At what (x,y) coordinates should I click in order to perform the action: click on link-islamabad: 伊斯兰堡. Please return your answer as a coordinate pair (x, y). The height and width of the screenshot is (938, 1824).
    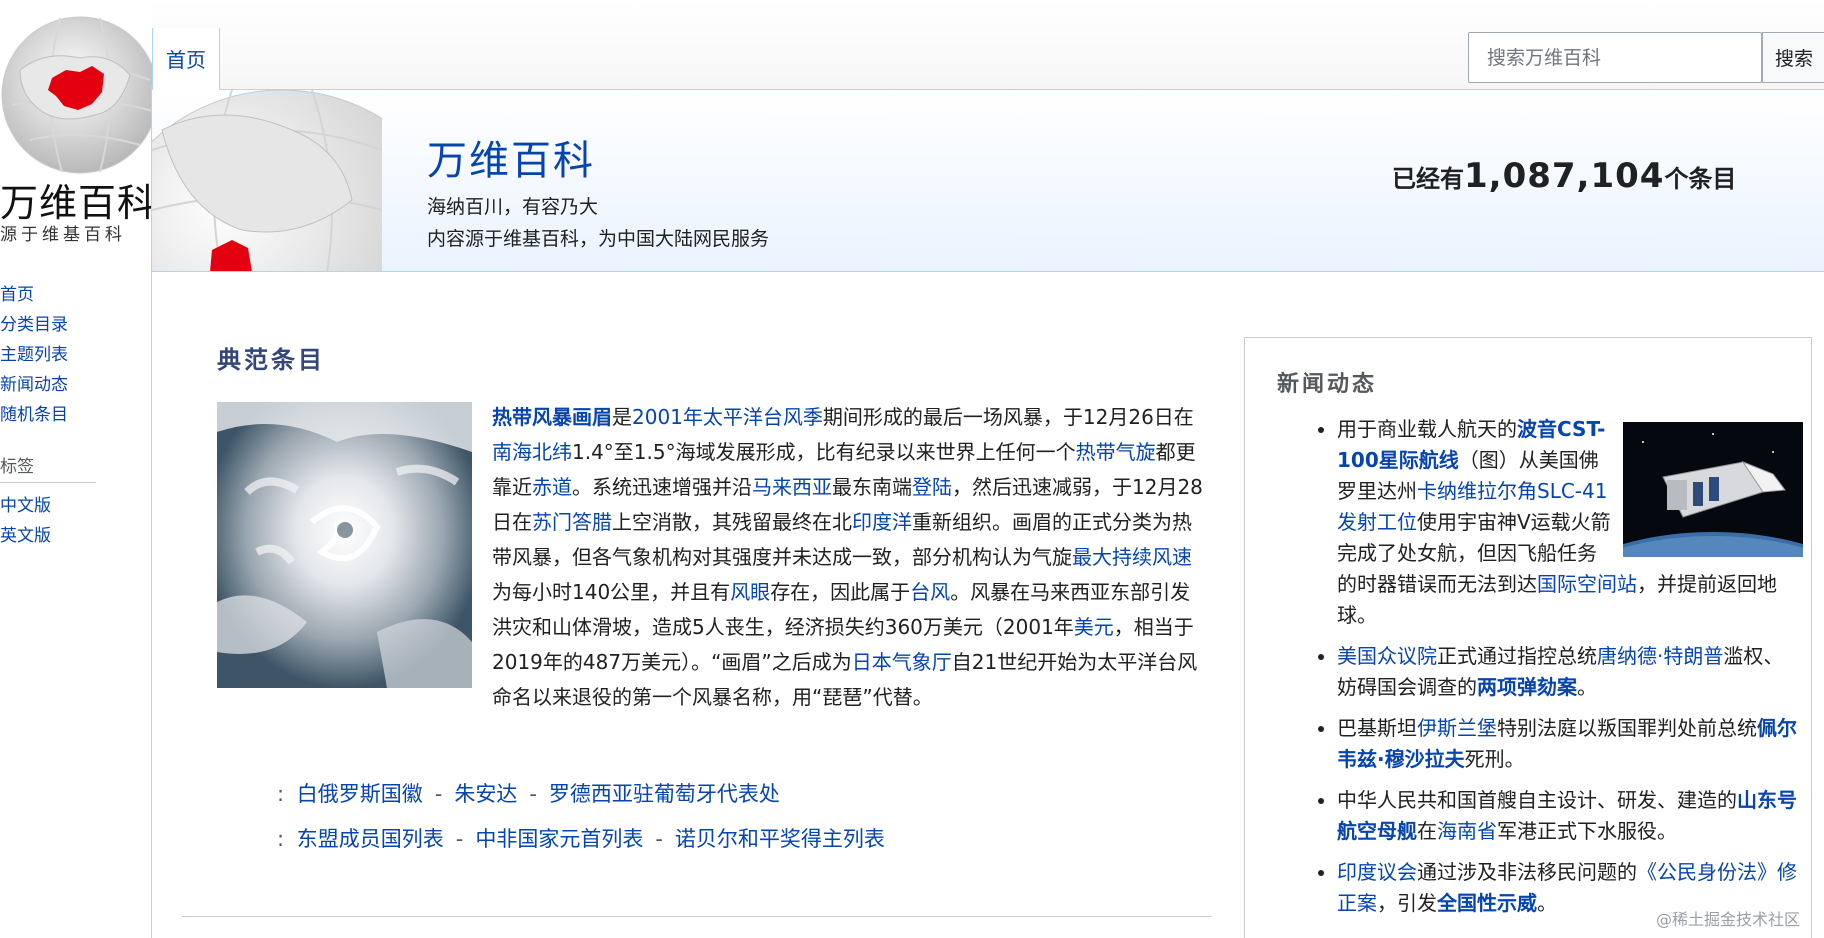
    Looking at the image, I should click on (1457, 728).